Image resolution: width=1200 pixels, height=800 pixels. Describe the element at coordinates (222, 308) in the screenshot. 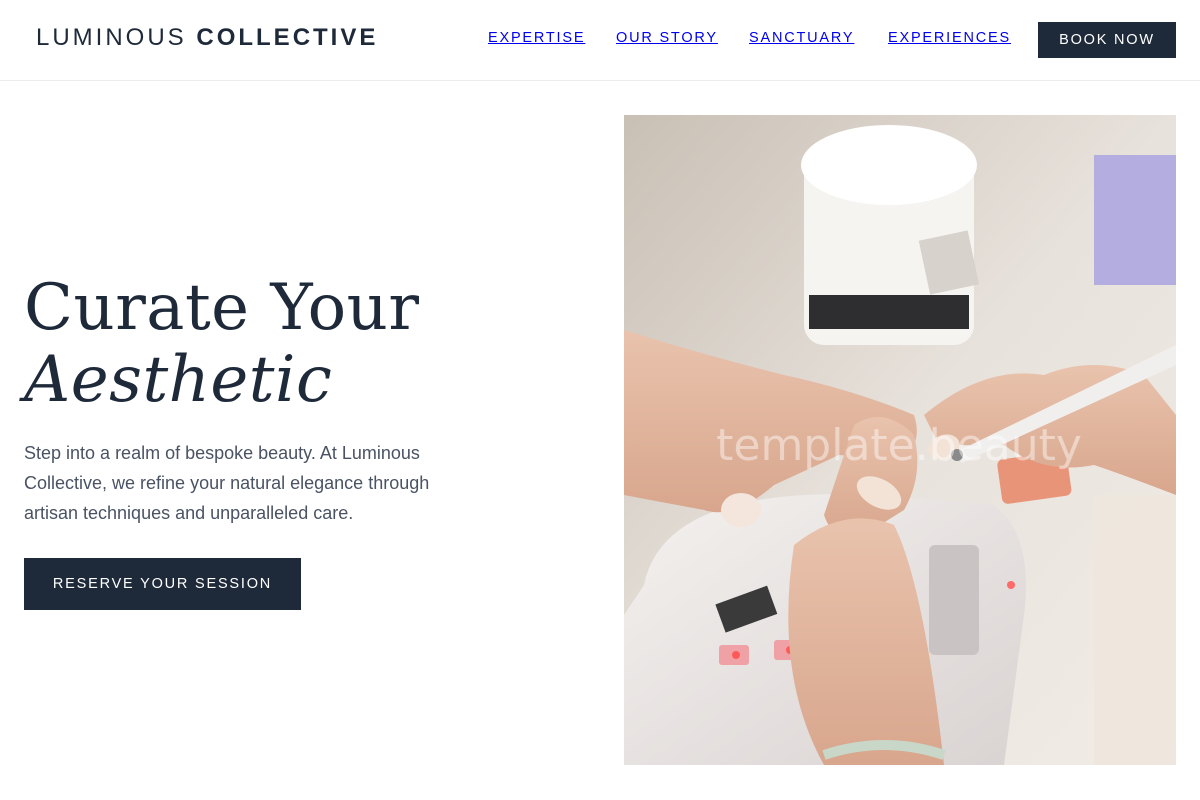

I see `hero-title-line1: Curate Your` at that location.